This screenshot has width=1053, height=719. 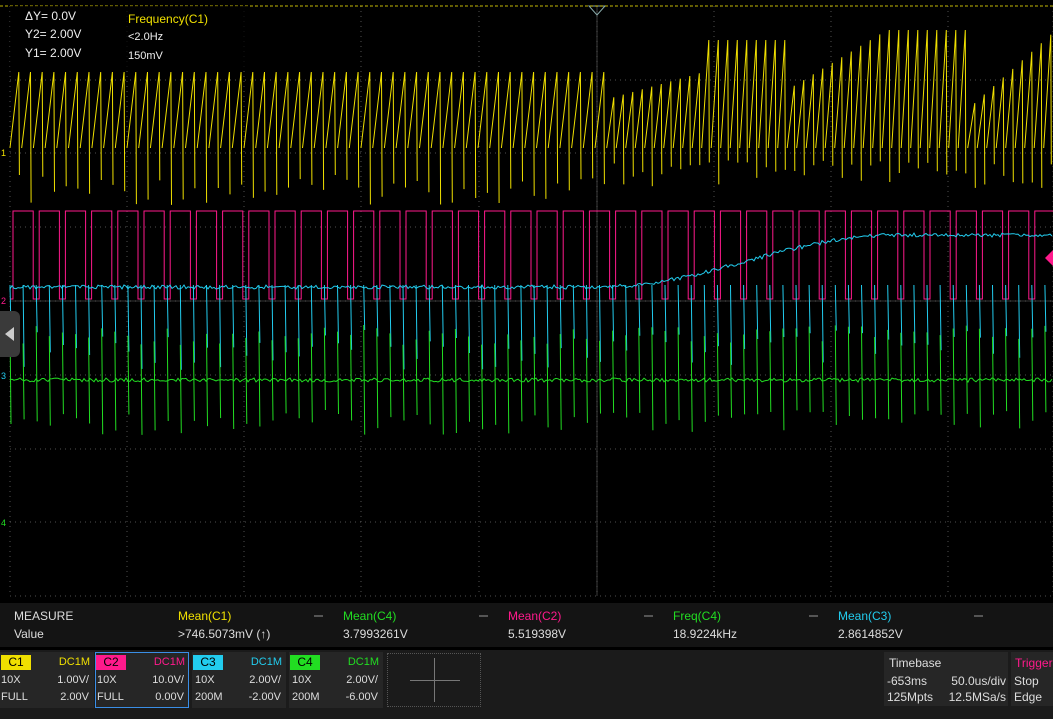 I want to click on channel-c1-label: C1, so click(x=16, y=662).